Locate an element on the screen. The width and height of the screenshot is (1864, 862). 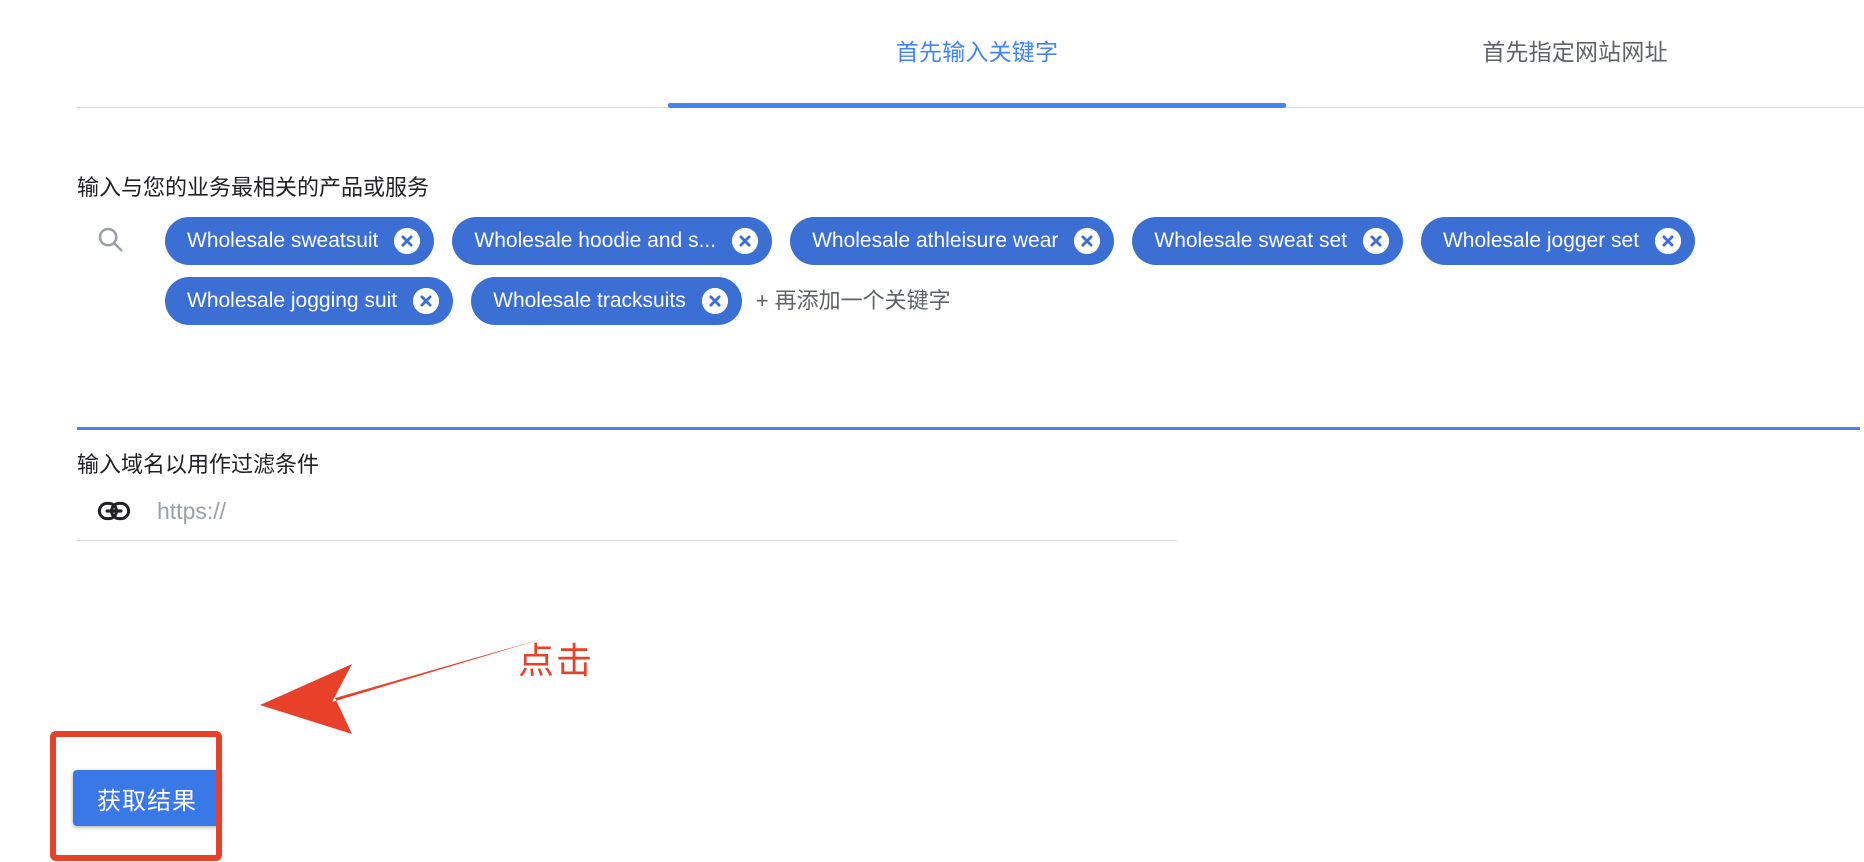
keyword-chip: Wholesale sweatsuit is located at coordinates (300, 241).